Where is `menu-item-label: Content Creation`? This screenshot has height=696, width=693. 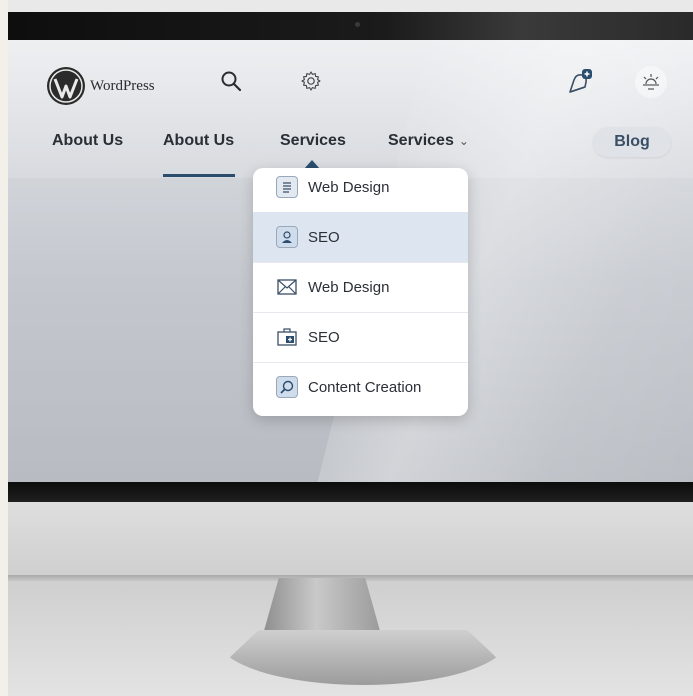
menu-item-label: Content Creation is located at coordinates (365, 387).